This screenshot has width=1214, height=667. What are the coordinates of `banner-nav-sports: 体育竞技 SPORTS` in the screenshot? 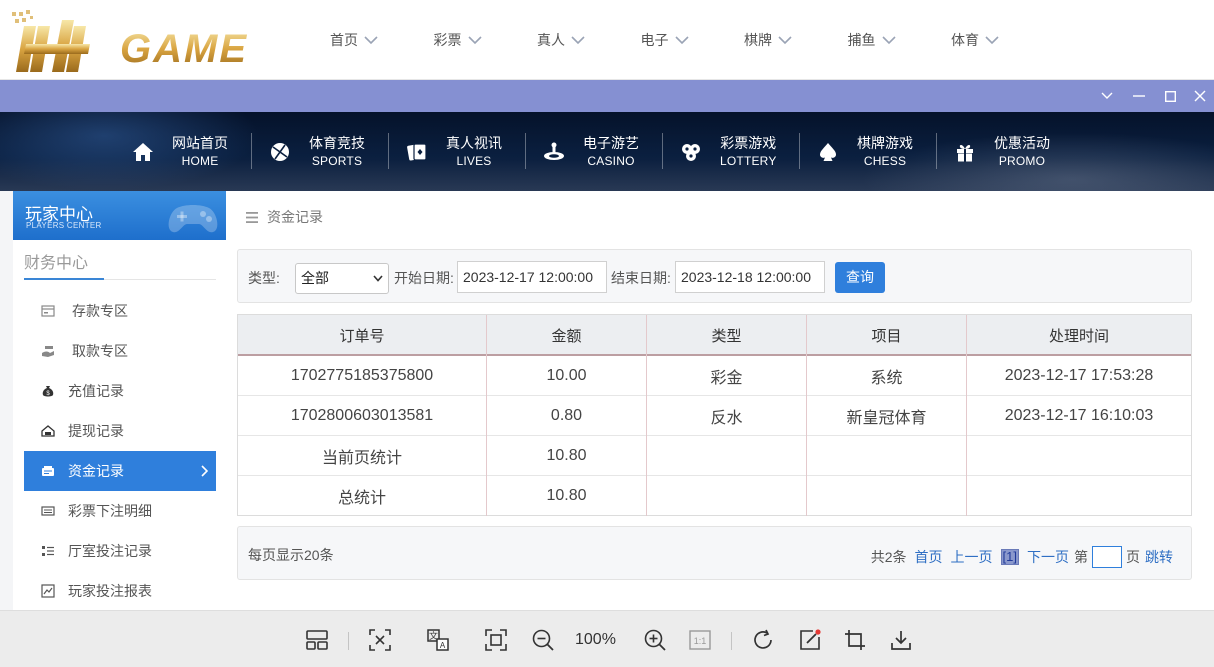 It's located at (328, 152).